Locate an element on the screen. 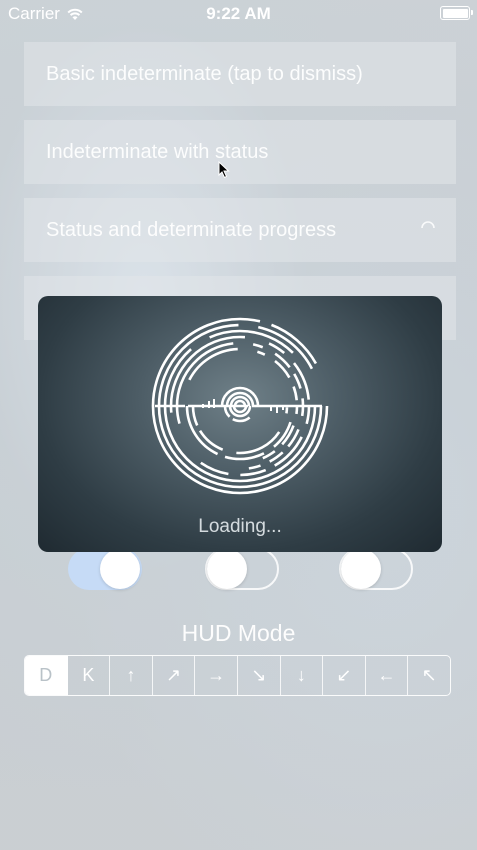 The height and width of the screenshot is (850, 477). clock: 9:22 AM is located at coordinates (238, 13).